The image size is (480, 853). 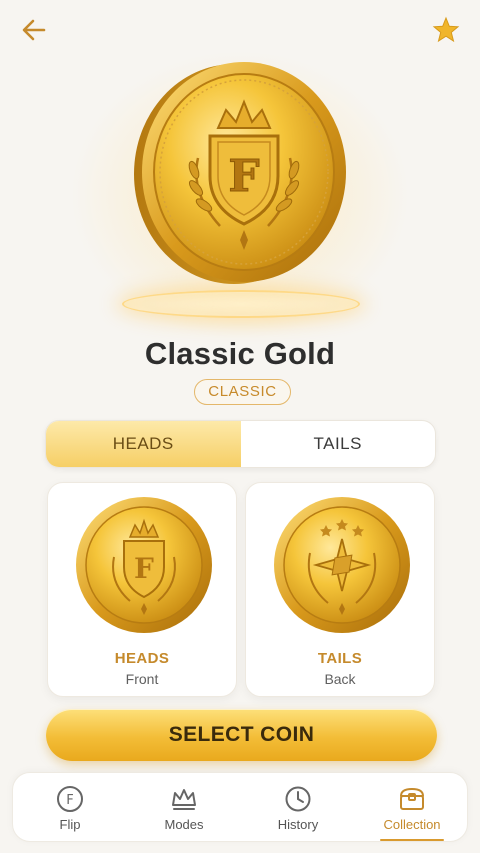 I want to click on tails-card: TAILS Back, so click(x=340, y=589).